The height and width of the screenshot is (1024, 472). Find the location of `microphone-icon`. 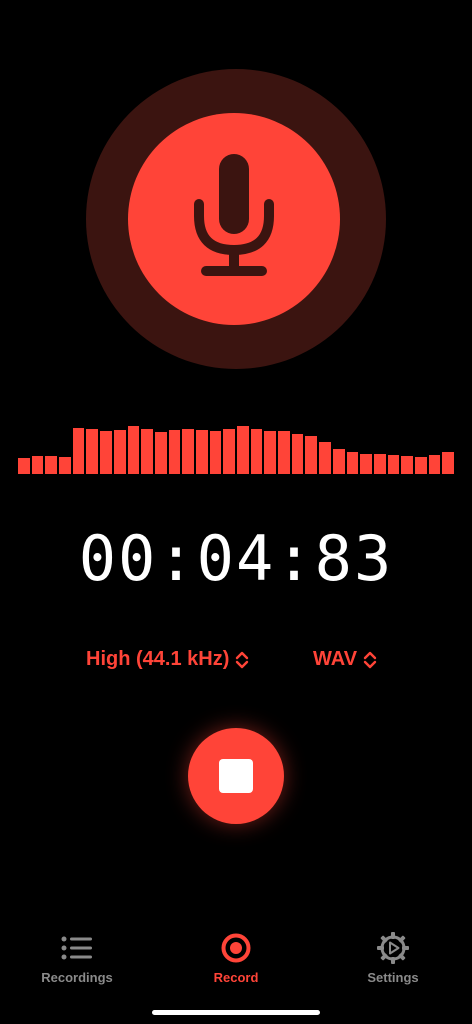

microphone-icon is located at coordinates (234, 219).